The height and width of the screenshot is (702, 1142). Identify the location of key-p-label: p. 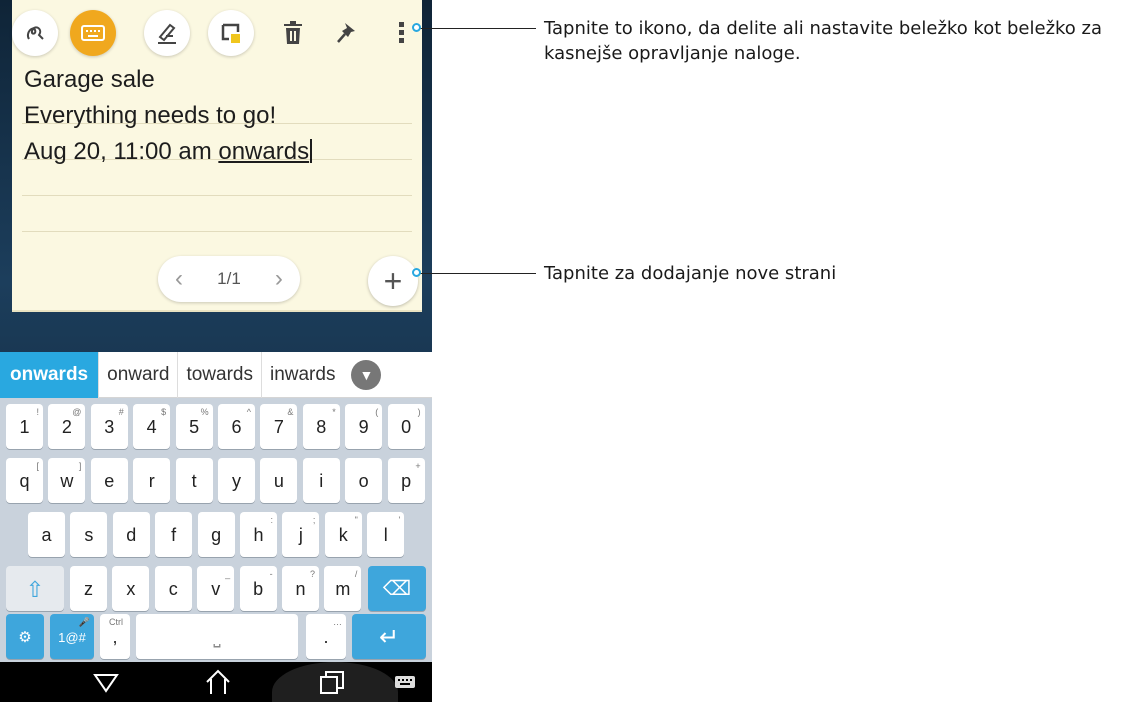
(406, 481).